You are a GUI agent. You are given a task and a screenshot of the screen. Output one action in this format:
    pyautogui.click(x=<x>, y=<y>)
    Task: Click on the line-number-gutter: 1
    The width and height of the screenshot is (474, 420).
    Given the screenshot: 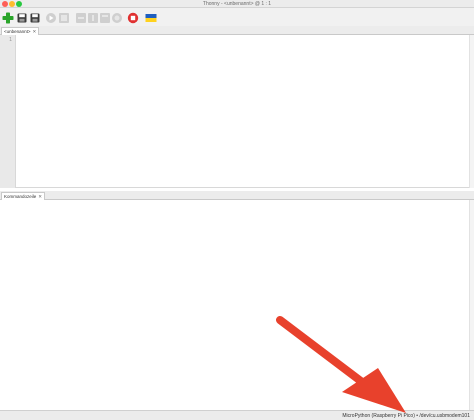 What is the action you would take?
    pyautogui.click(x=8, y=111)
    